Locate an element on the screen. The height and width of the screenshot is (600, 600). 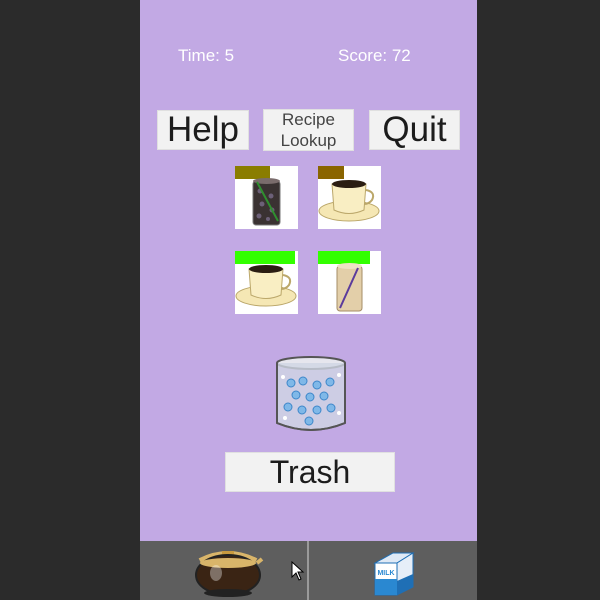
coffee-pot-icon is located at coordinates (229, 574).